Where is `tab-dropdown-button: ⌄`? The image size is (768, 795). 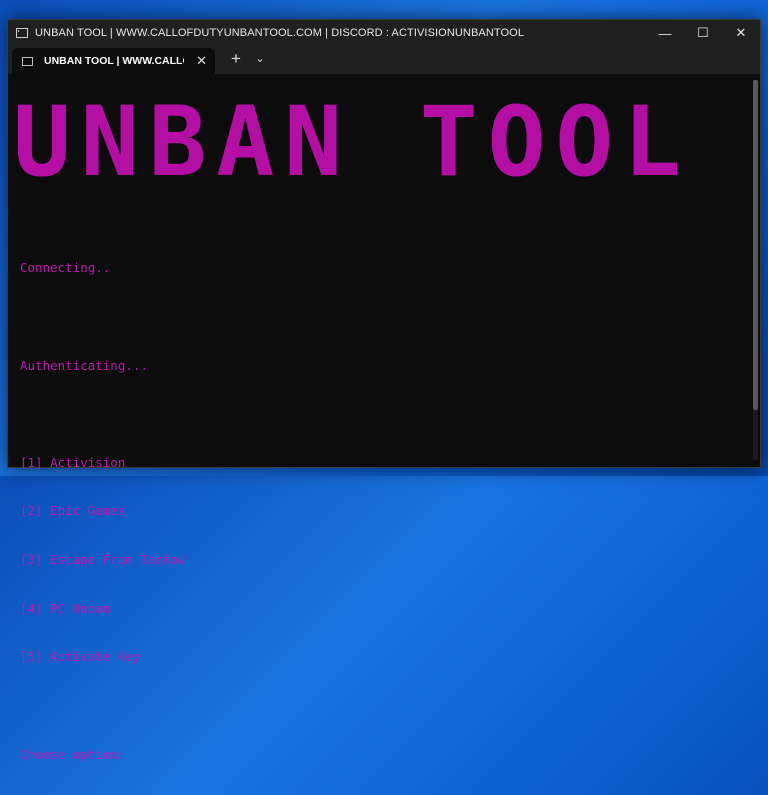
tab-dropdown-button: ⌄ is located at coordinates (260, 59).